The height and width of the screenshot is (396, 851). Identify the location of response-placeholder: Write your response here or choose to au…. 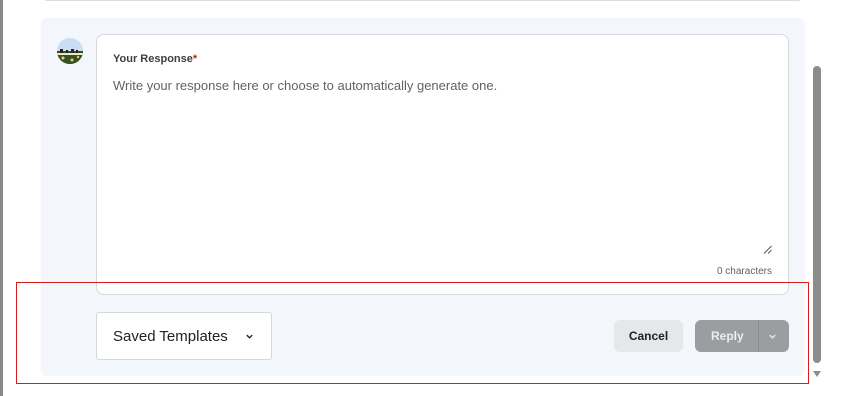
(305, 85).